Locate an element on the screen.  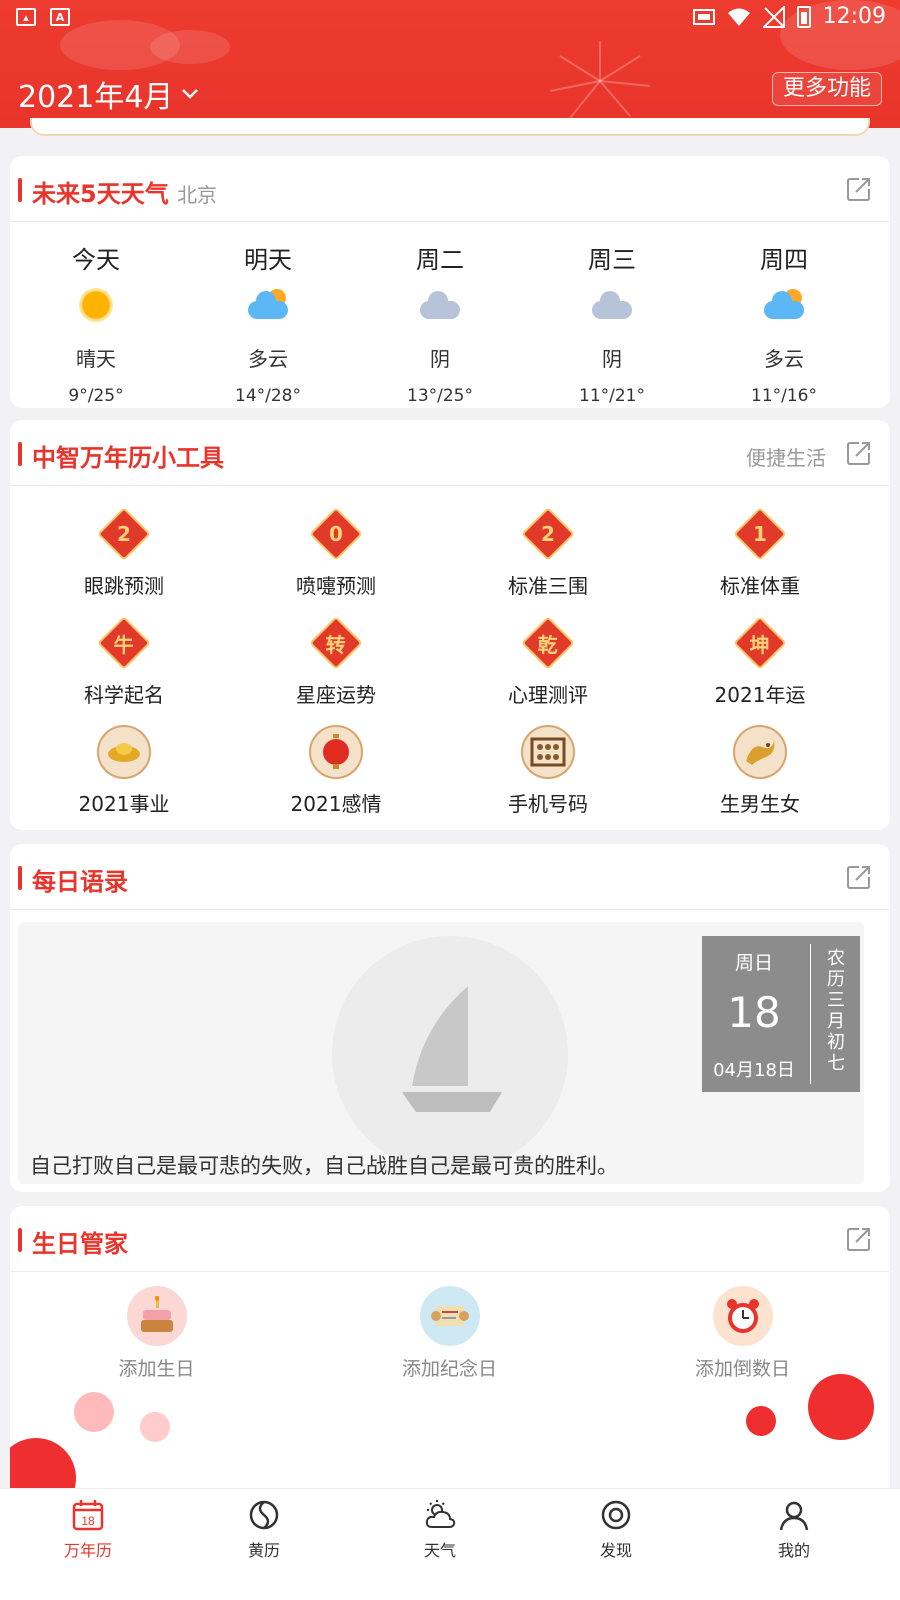
abacus-icon is located at coordinates (548, 752).